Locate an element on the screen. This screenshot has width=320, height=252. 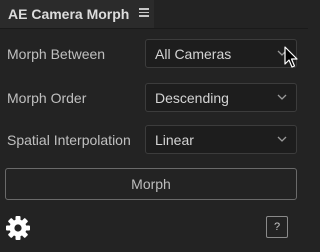
panel-title: AE Camera Morph is located at coordinates (69, 14).